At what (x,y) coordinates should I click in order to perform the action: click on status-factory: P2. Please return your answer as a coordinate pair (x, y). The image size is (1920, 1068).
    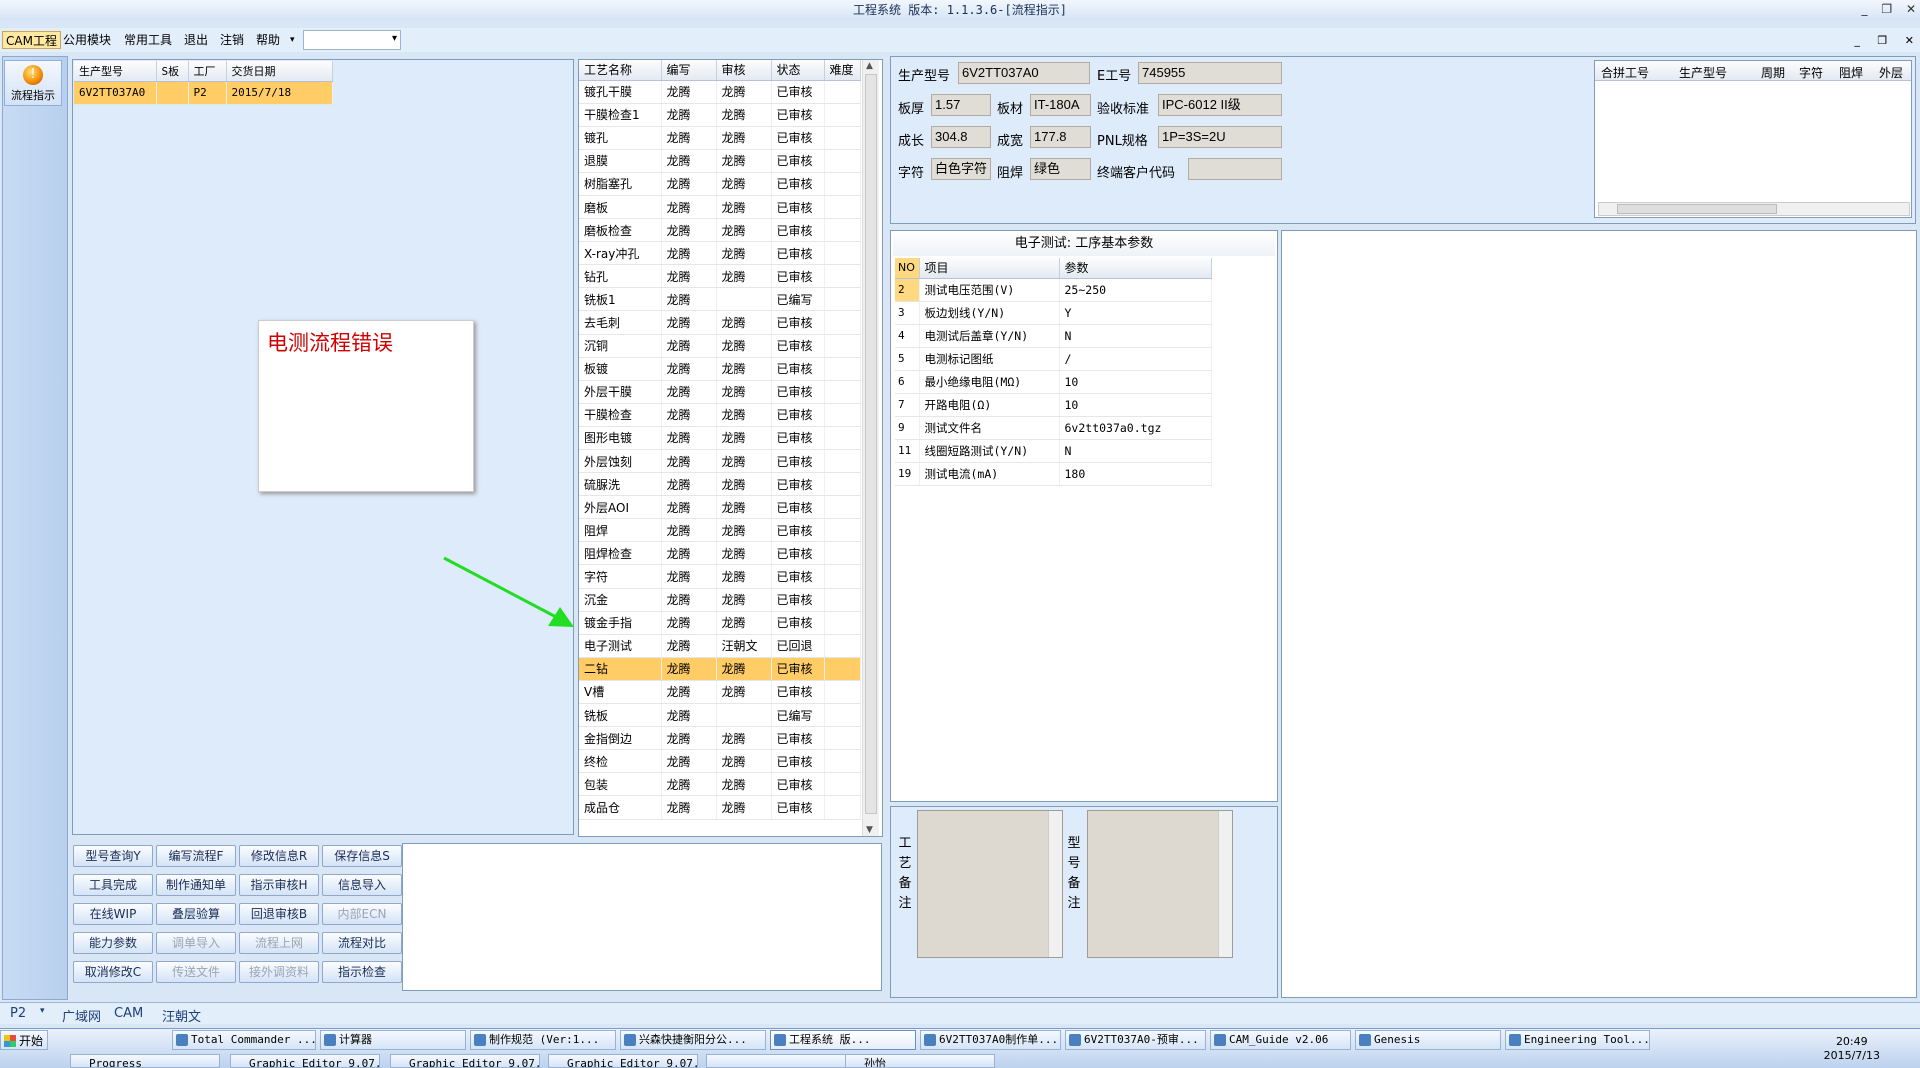
    Looking at the image, I should click on (18, 1013).